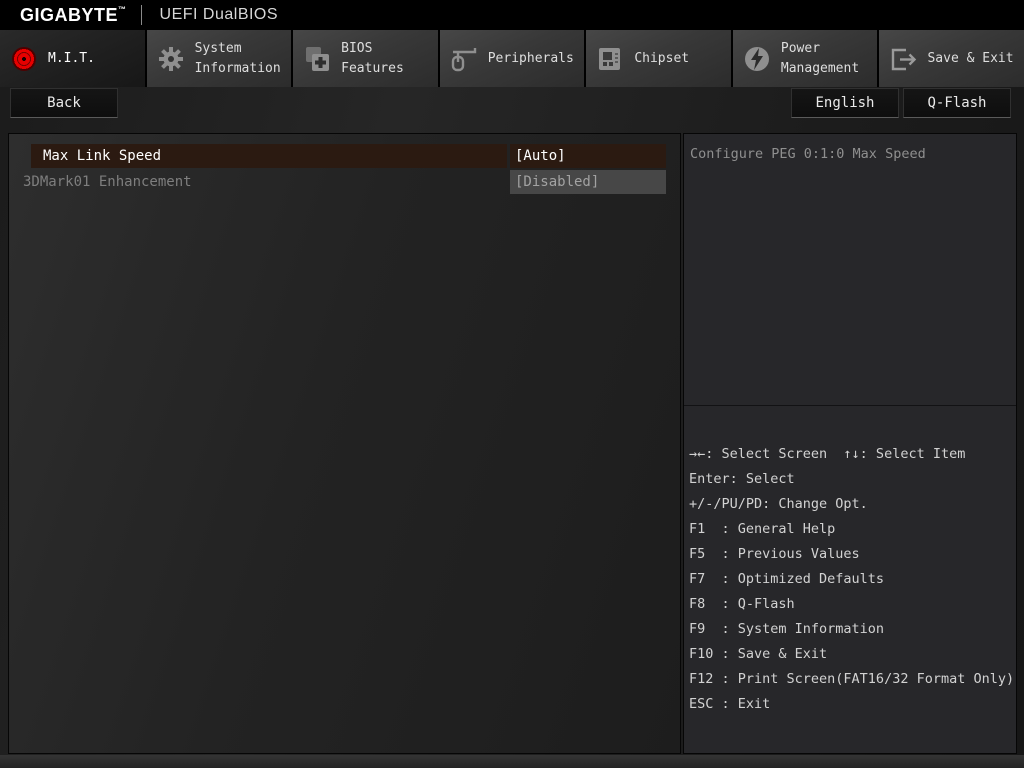 This screenshot has width=1024, height=768. What do you see at coordinates (778, 504) in the screenshot?
I see `key-legend-line: +/-/PU/PD: Change Opt.` at bounding box center [778, 504].